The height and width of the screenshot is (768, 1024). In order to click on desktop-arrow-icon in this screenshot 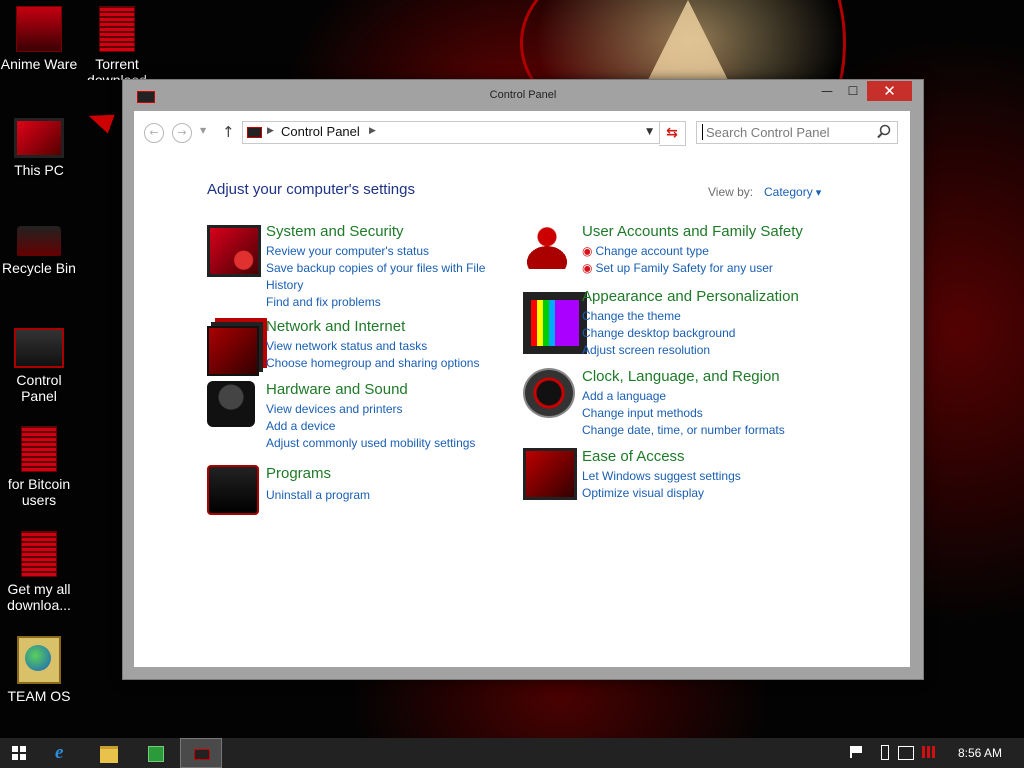, I will do `click(100, 120)`.